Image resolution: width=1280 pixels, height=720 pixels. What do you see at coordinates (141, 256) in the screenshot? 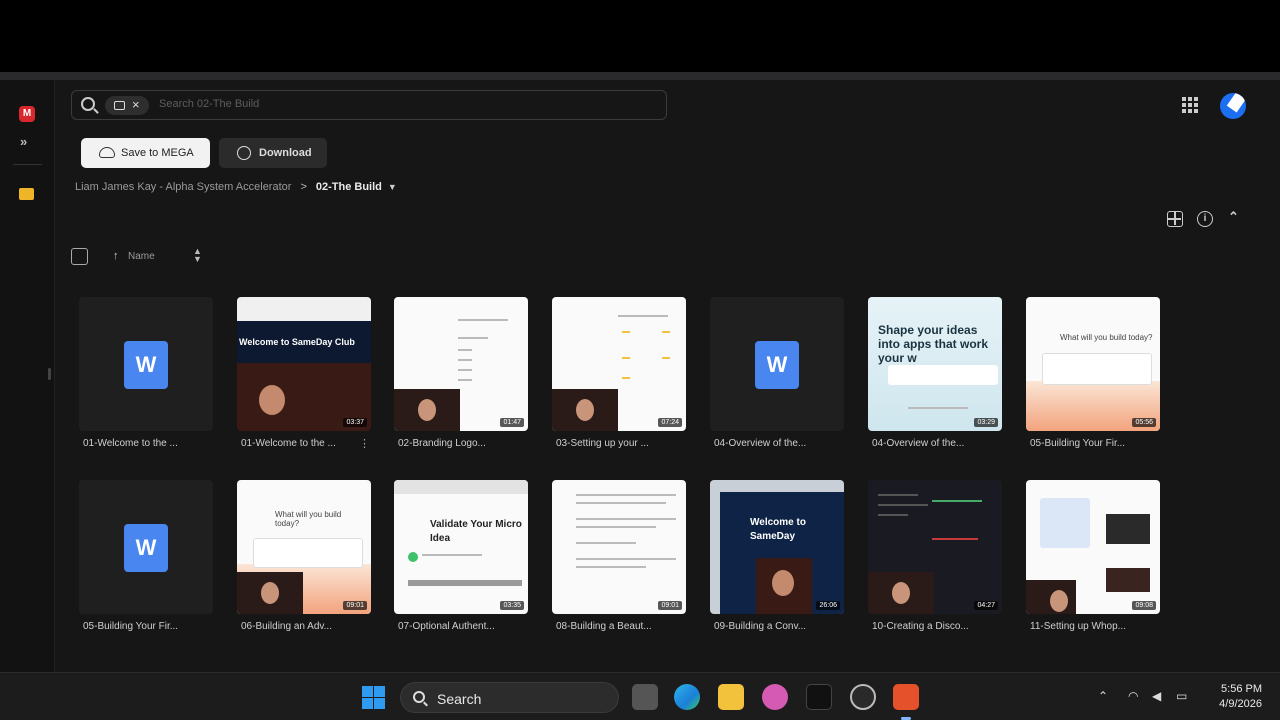
I see `sort-label: Name` at bounding box center [141, 256].